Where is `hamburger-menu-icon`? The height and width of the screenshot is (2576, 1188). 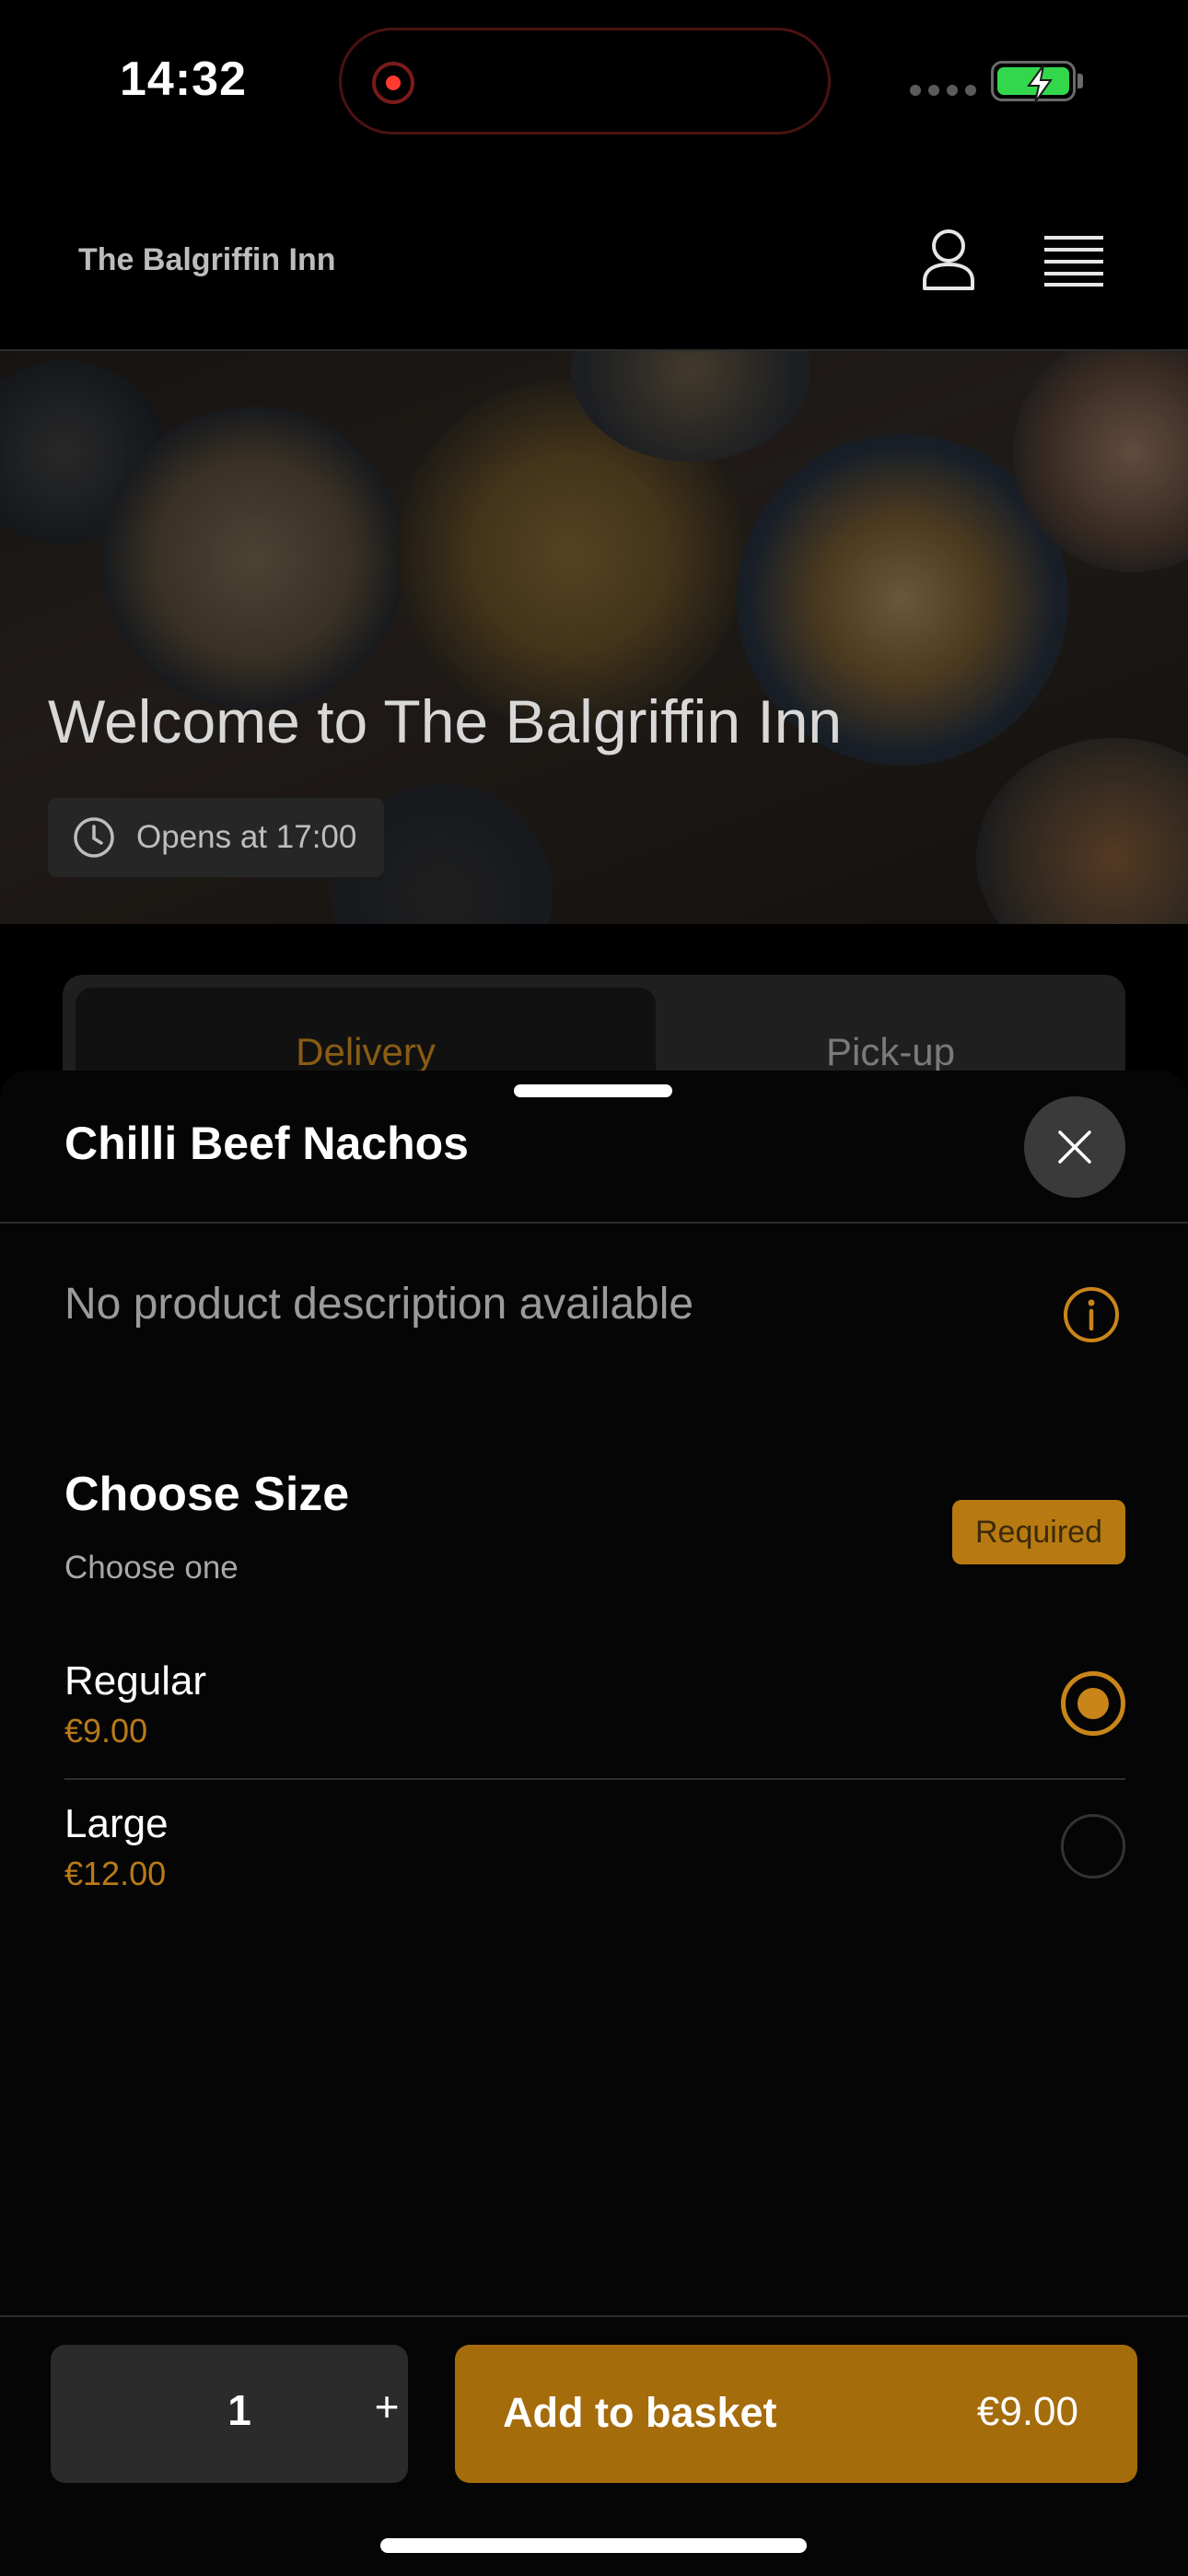 hamburger-menu-icon is located at coordinates (1073, 261).